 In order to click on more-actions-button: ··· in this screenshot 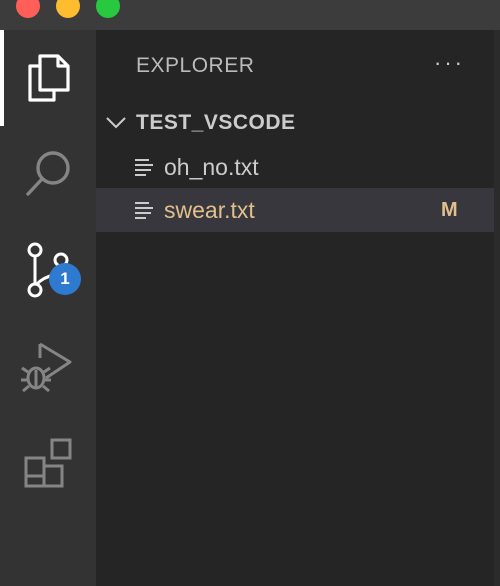, I will do `click(449, 64)`.